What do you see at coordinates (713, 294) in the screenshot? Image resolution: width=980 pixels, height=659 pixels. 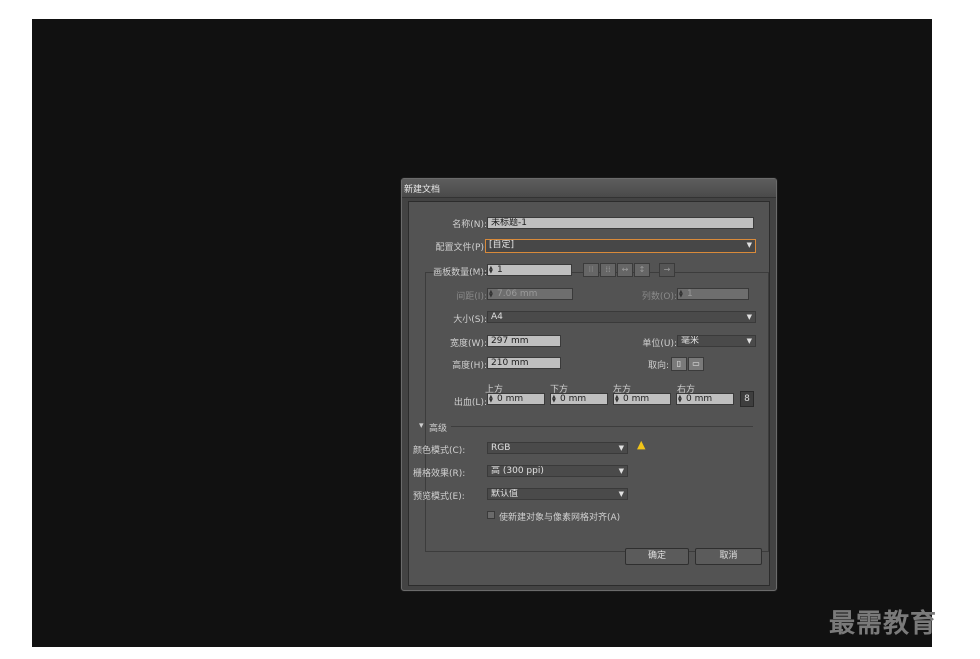 I see `columns-input: ▲▼ 1` at bounding box center [713, 294].